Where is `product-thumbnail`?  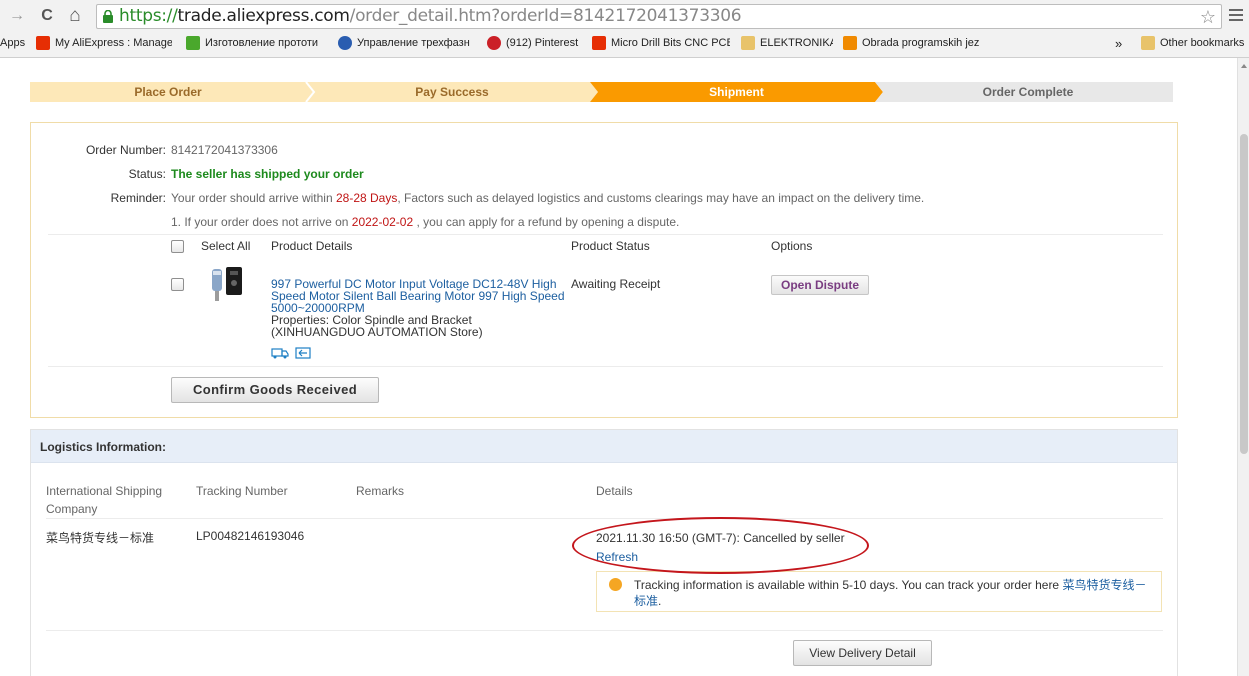
product-thumbnail is located at coordinates (226, 285).